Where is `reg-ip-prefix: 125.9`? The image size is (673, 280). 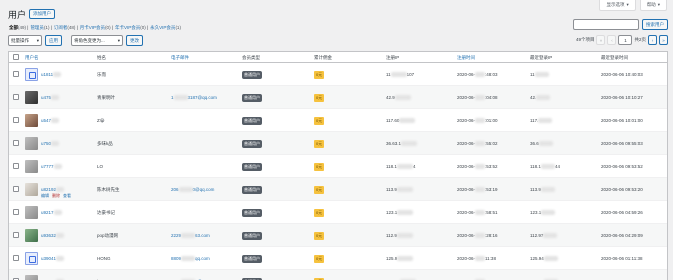 reg-ip-prefix: 125.9 is located at coordinates (392, 258).